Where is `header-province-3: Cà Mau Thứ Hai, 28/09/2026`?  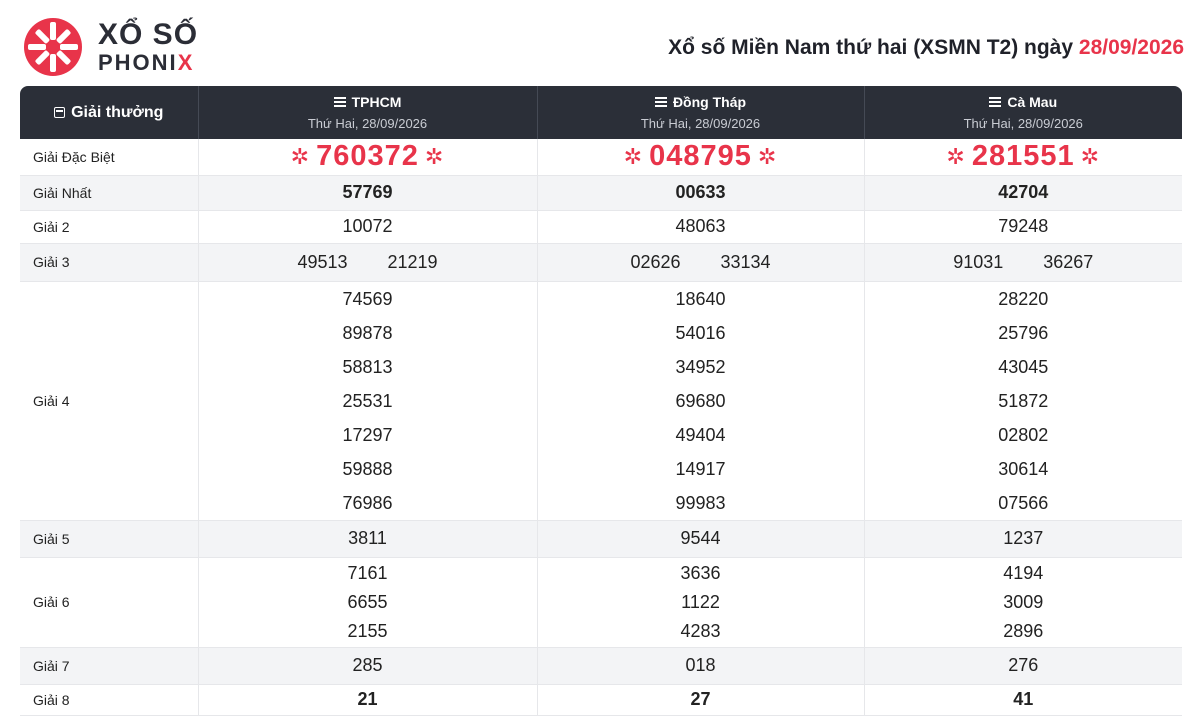 header-province-3: Cà Mau Thứ Hai, 28/09/2026 is located at coordinates (1023, 112).